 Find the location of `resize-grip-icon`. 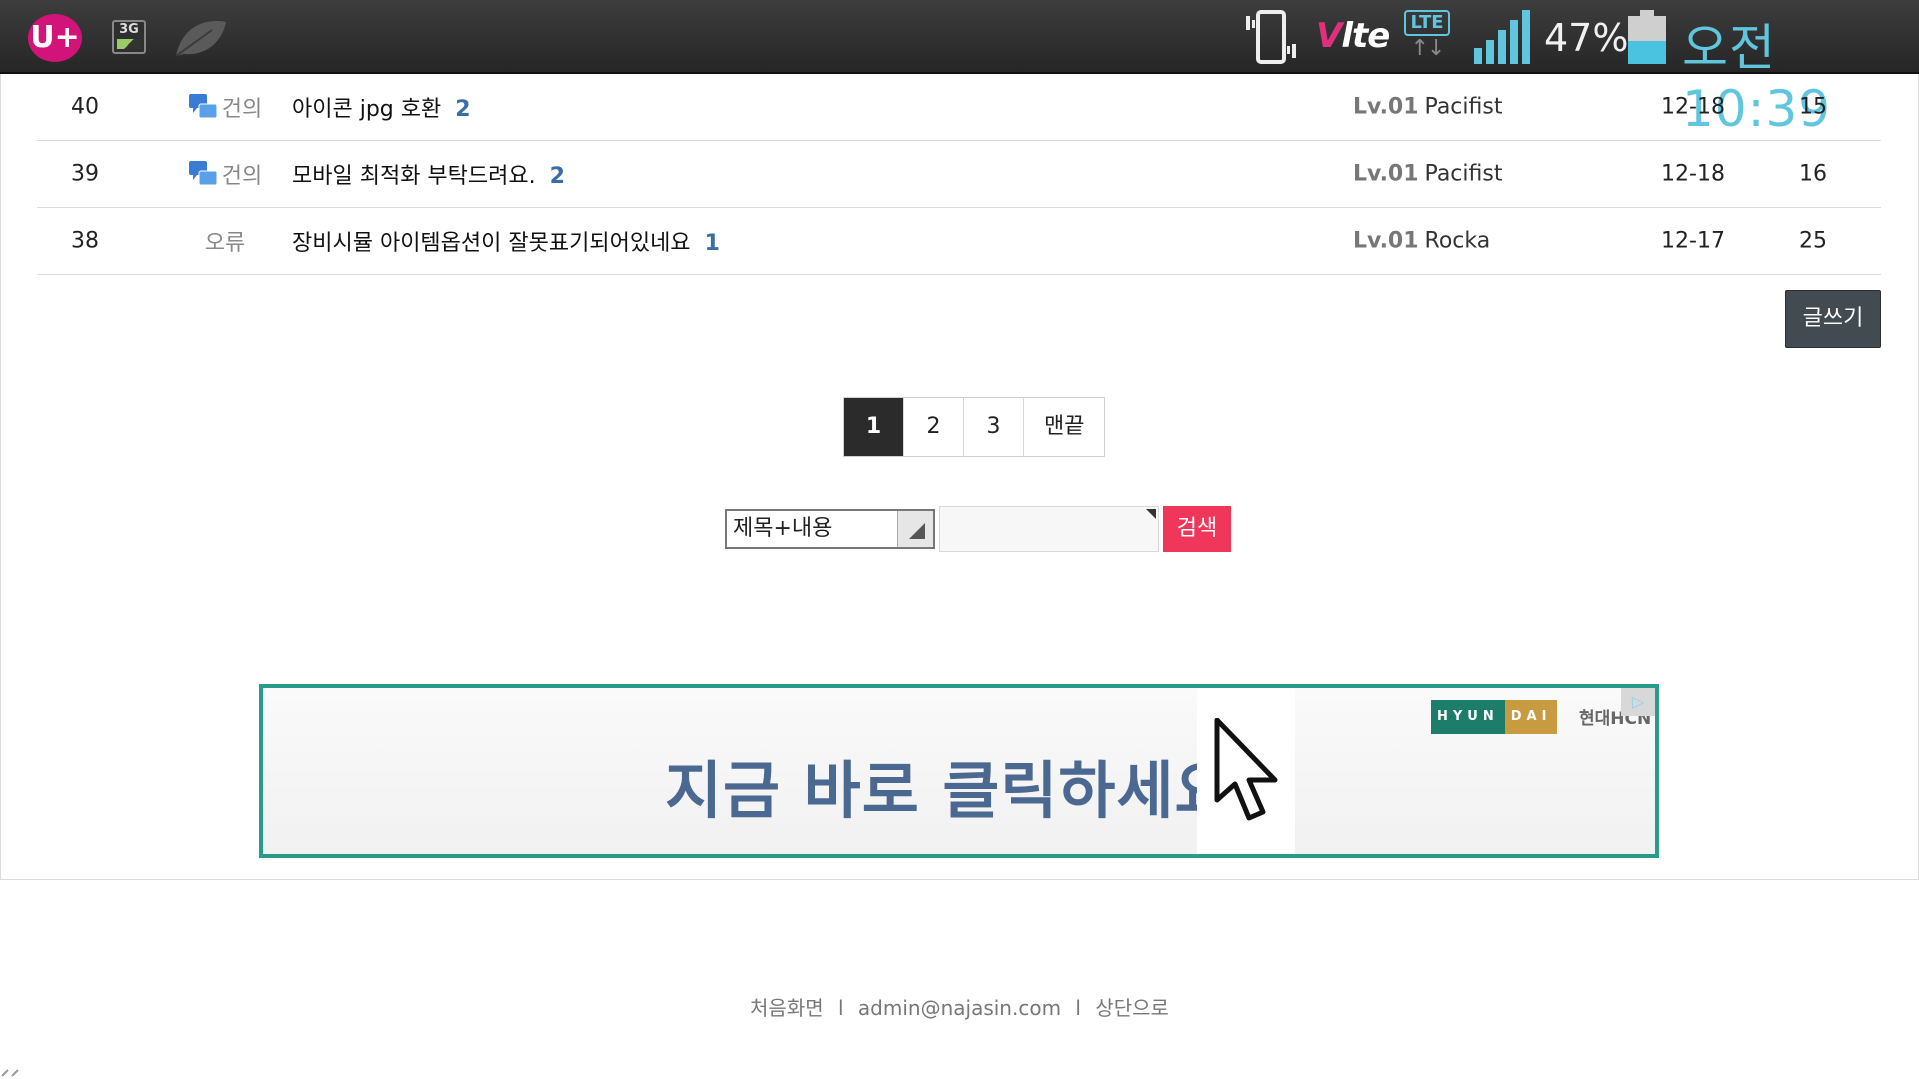

resize-grip-icon is located at coordinates (10, 1073).